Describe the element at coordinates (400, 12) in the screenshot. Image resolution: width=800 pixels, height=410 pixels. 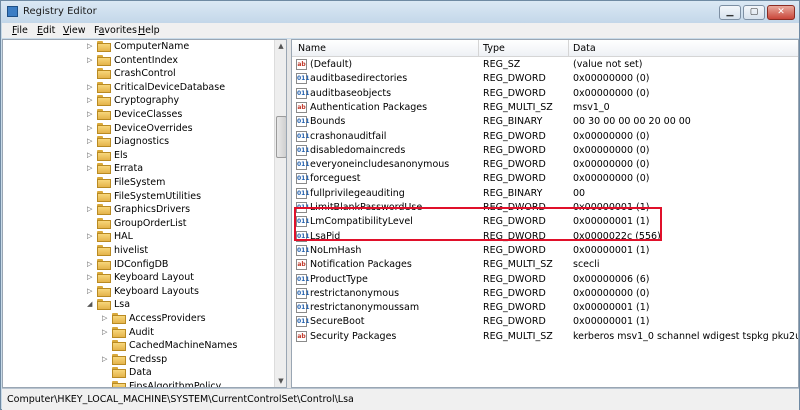
I see `title-bar: Registry Editor ▁ ▢ ✕` at that location.